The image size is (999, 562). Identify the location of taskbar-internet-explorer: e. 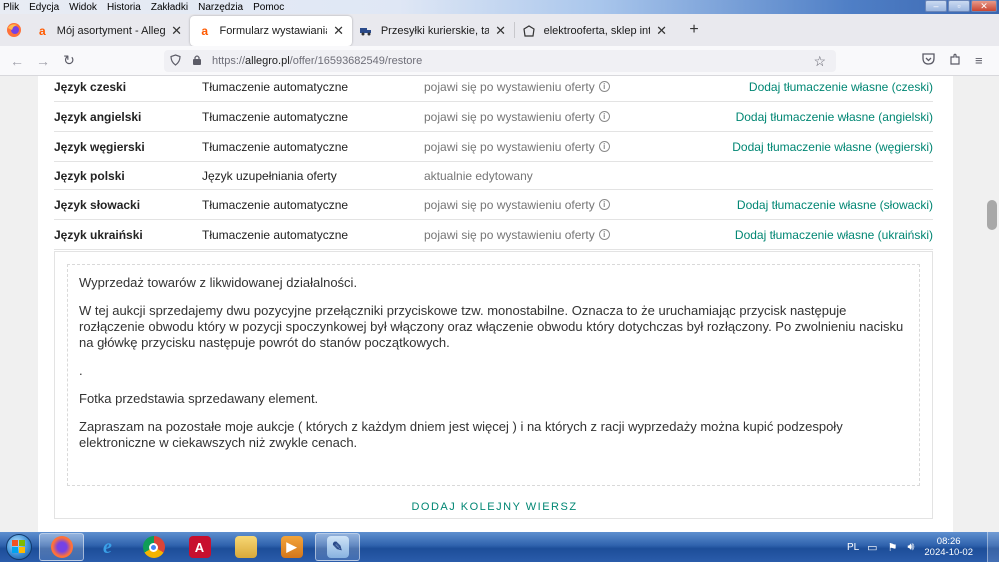
(107, 547).